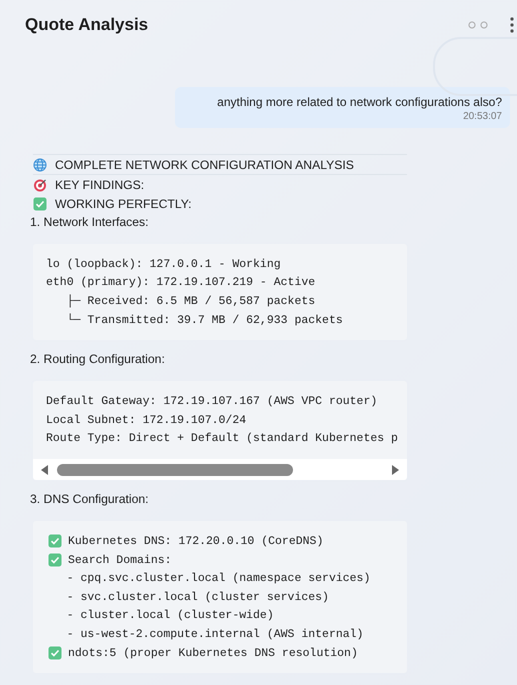 This screenshot has width=517, height=685. Describe the element at coordinates (146, 420) in the screenshot. I see `code-line: Local Subnet: 172.19.107.0/24` at that location.